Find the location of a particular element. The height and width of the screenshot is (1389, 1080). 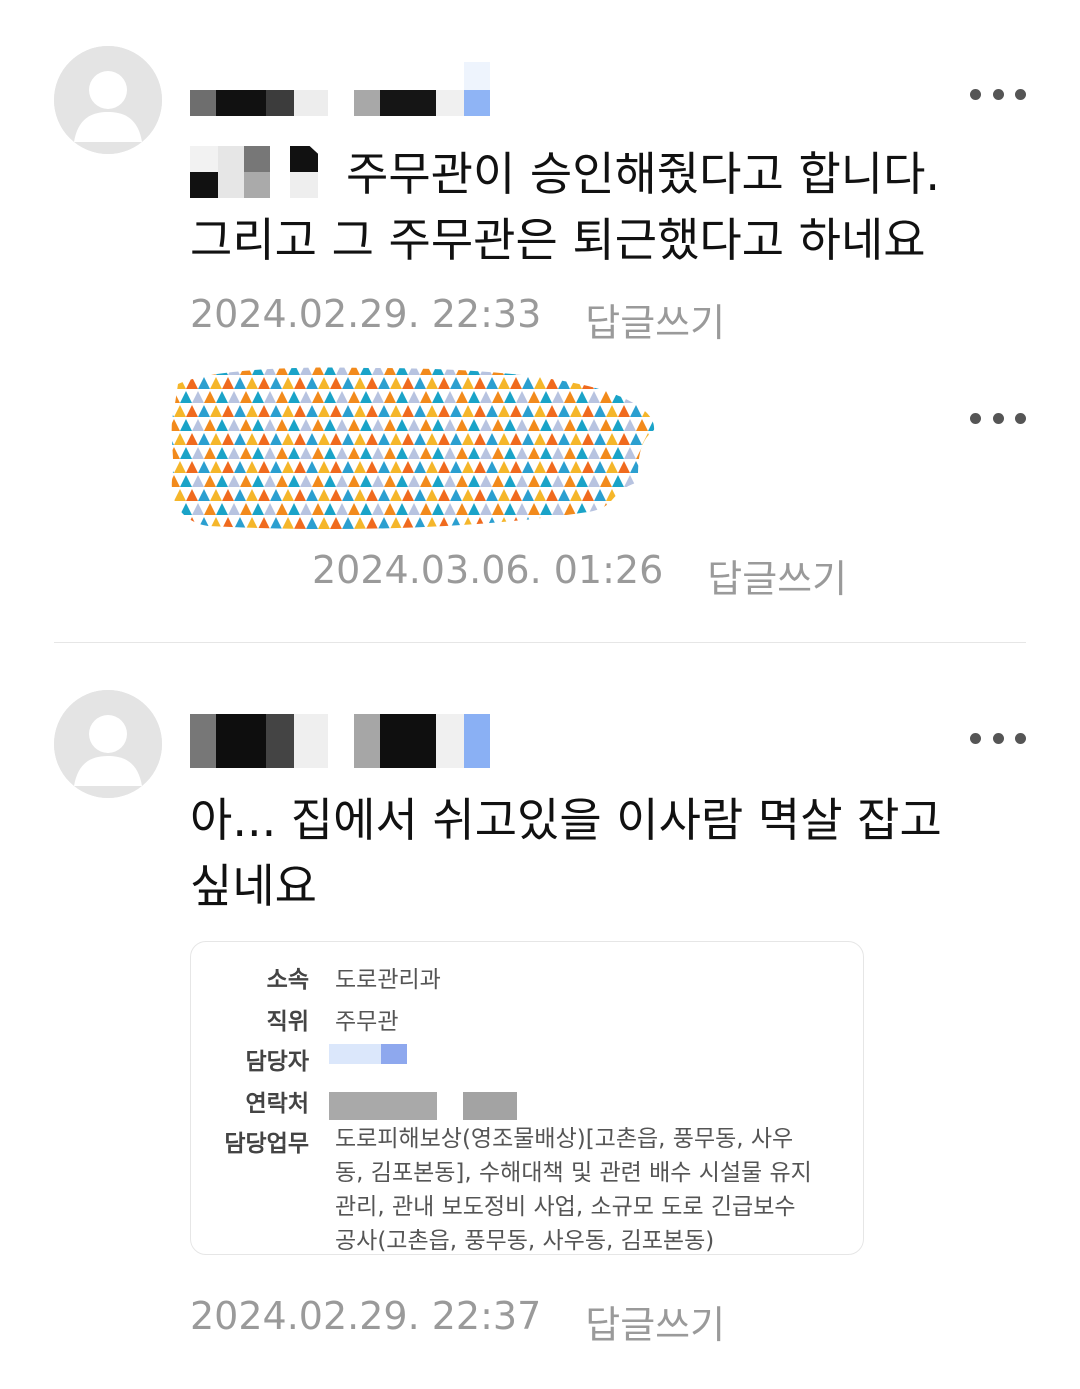

duty-line: 도로피해보상(영조물배상)[고촌읍, 풍무동, 사우 is located at coordinates (564, 1139).